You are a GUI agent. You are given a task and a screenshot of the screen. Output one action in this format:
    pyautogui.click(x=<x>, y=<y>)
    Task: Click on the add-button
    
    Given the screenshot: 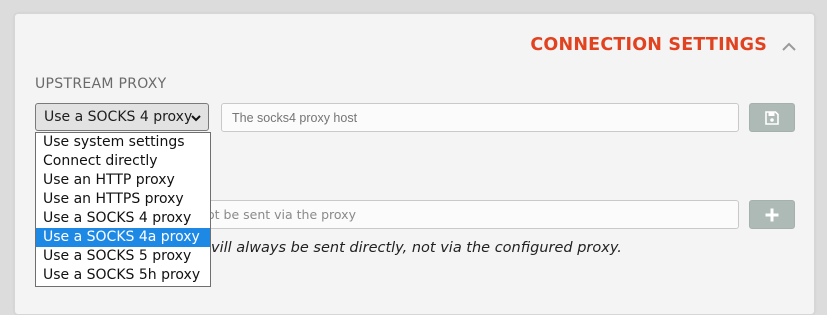 What is the action you would take?
    pyautogui.click(x=772, y=214)
    